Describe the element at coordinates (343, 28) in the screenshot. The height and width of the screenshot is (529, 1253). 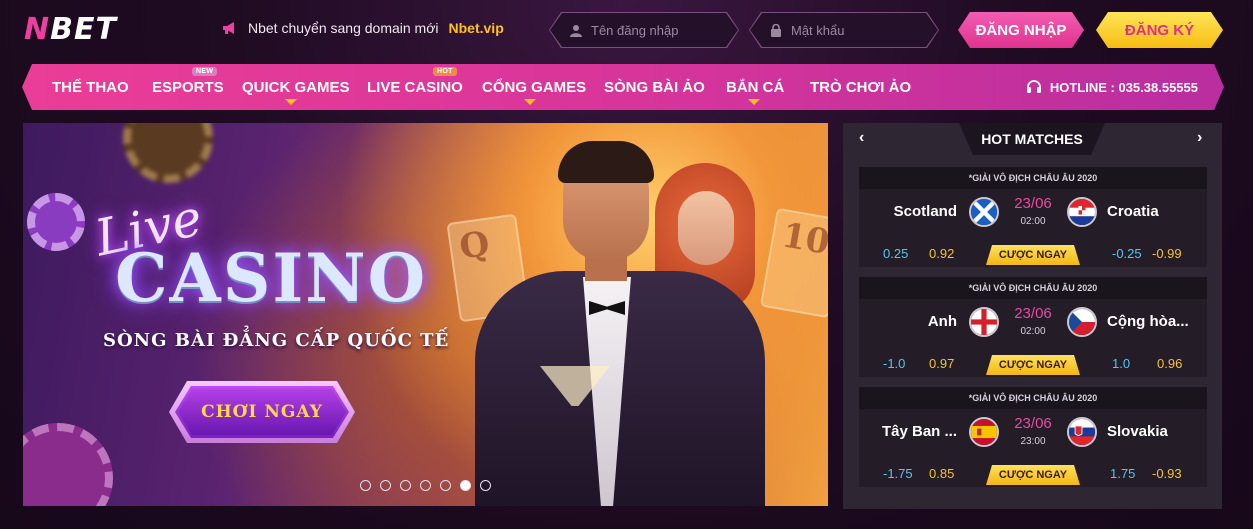
I see `notice-text: Nbet chuyển sang domain mới` at that location.